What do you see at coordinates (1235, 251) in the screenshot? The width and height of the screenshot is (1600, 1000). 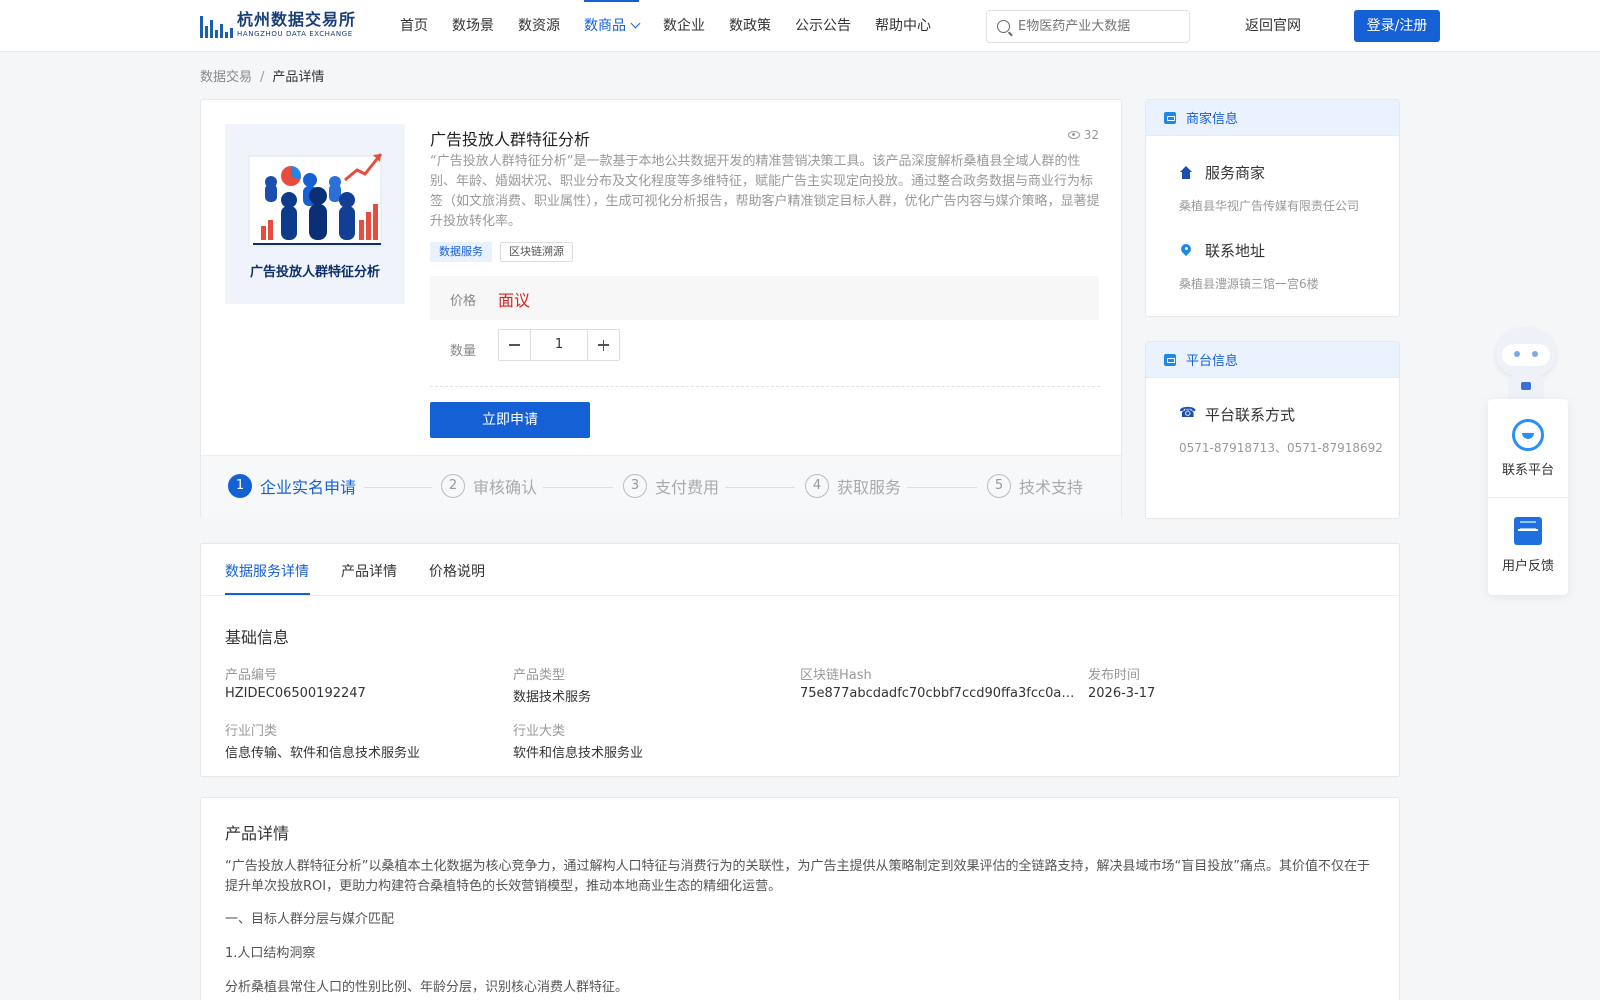 I see `contact-address-label: 联系地址` at bounding box center [1235, 251].